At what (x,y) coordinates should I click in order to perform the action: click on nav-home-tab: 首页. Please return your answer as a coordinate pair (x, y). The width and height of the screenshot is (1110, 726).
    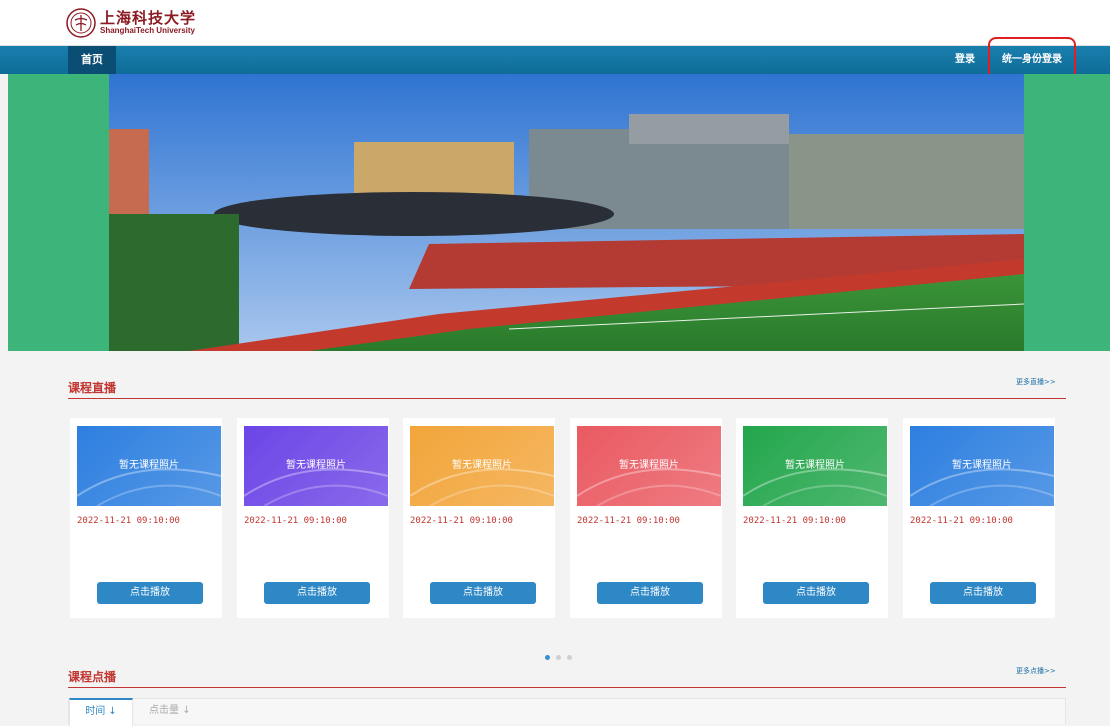
    Looking at the image, I should click on (92, 60).